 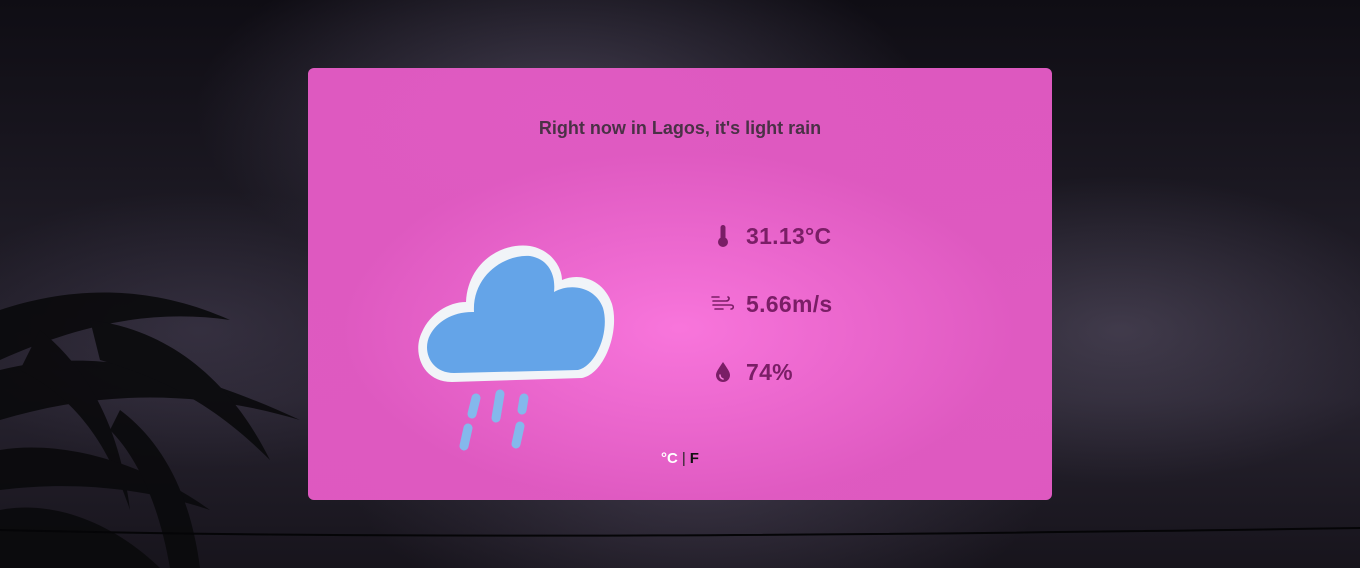 I want to click on droplet-icon, so click(x=723, y=372).